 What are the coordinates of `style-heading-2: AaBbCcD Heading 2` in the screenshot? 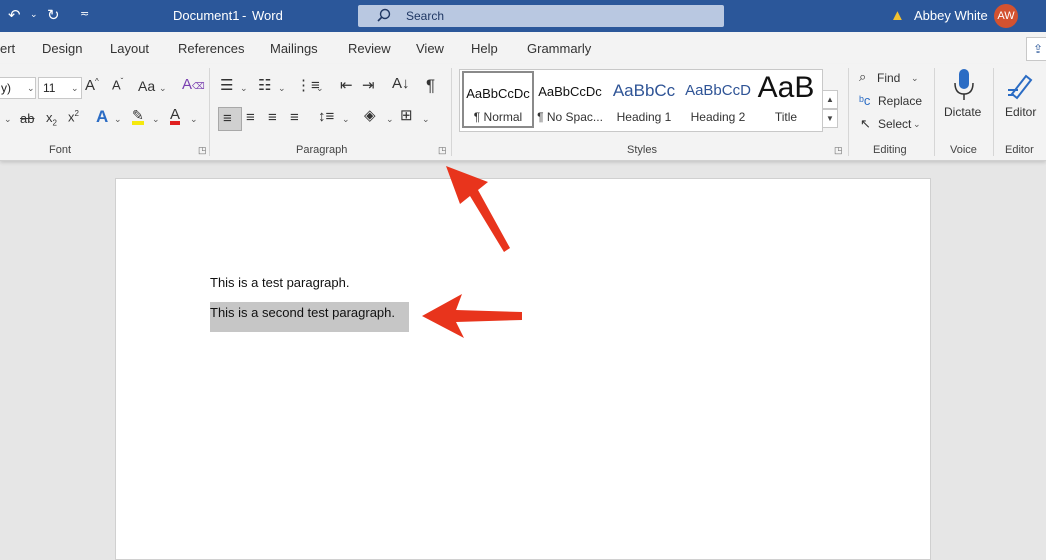 It's located at (718, 99).